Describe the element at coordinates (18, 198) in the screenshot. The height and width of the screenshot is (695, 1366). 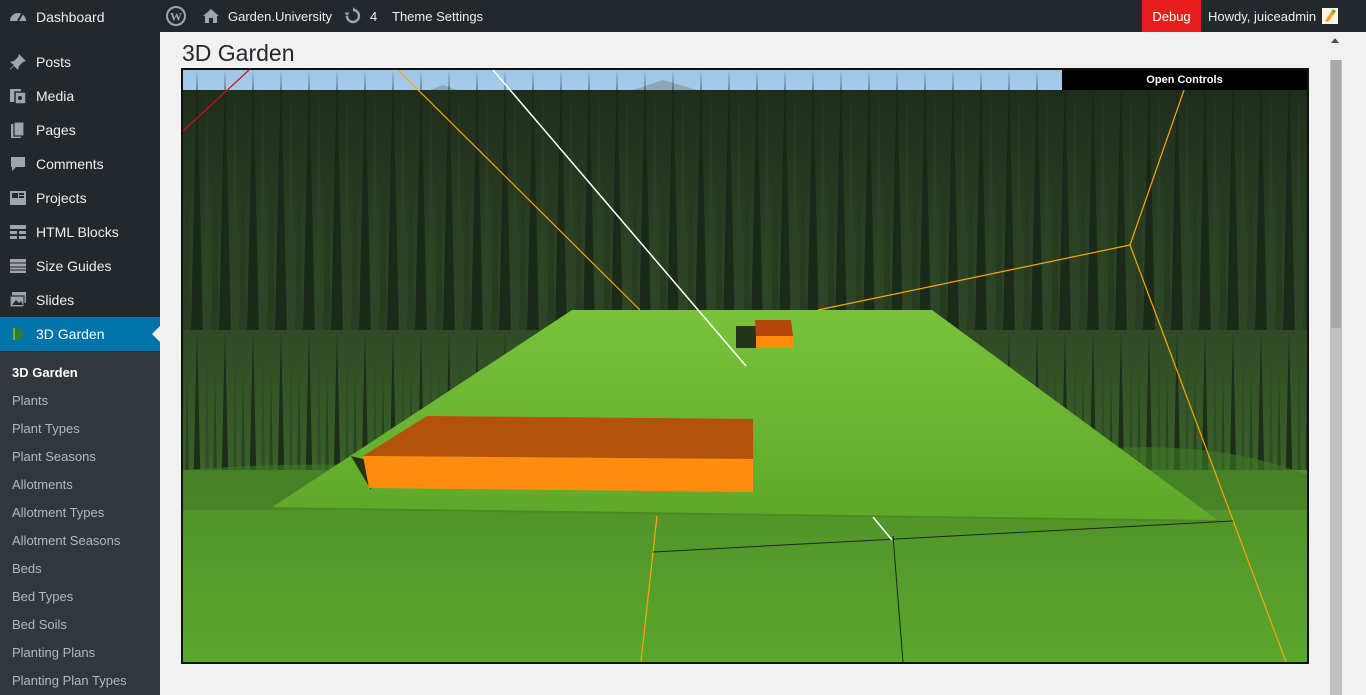
I see `portfolio-icon` at that location.